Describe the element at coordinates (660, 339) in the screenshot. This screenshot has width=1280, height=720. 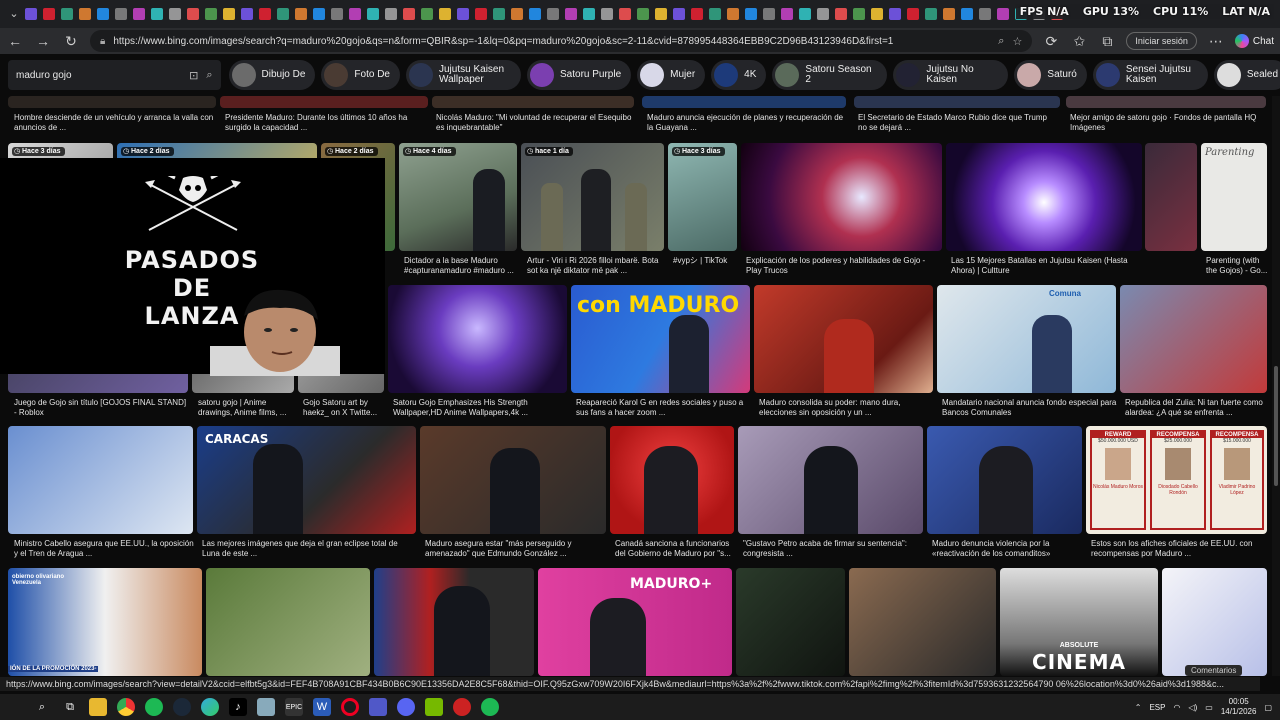
I see `image-result: con MADURO` at that location.